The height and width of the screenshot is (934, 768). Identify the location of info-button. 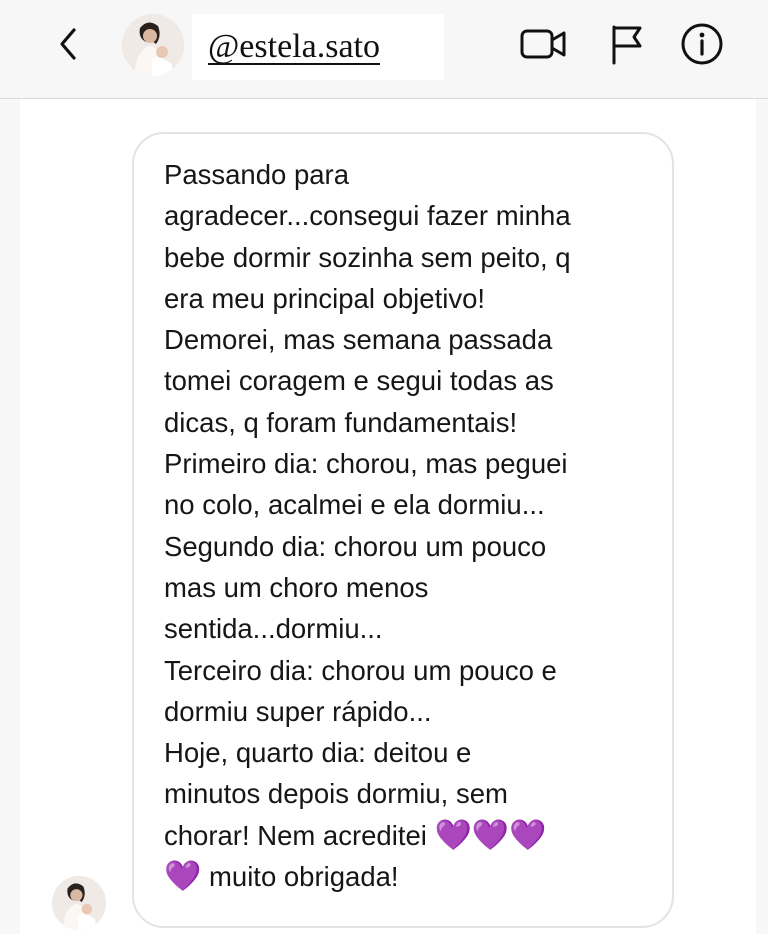
(702, 46).